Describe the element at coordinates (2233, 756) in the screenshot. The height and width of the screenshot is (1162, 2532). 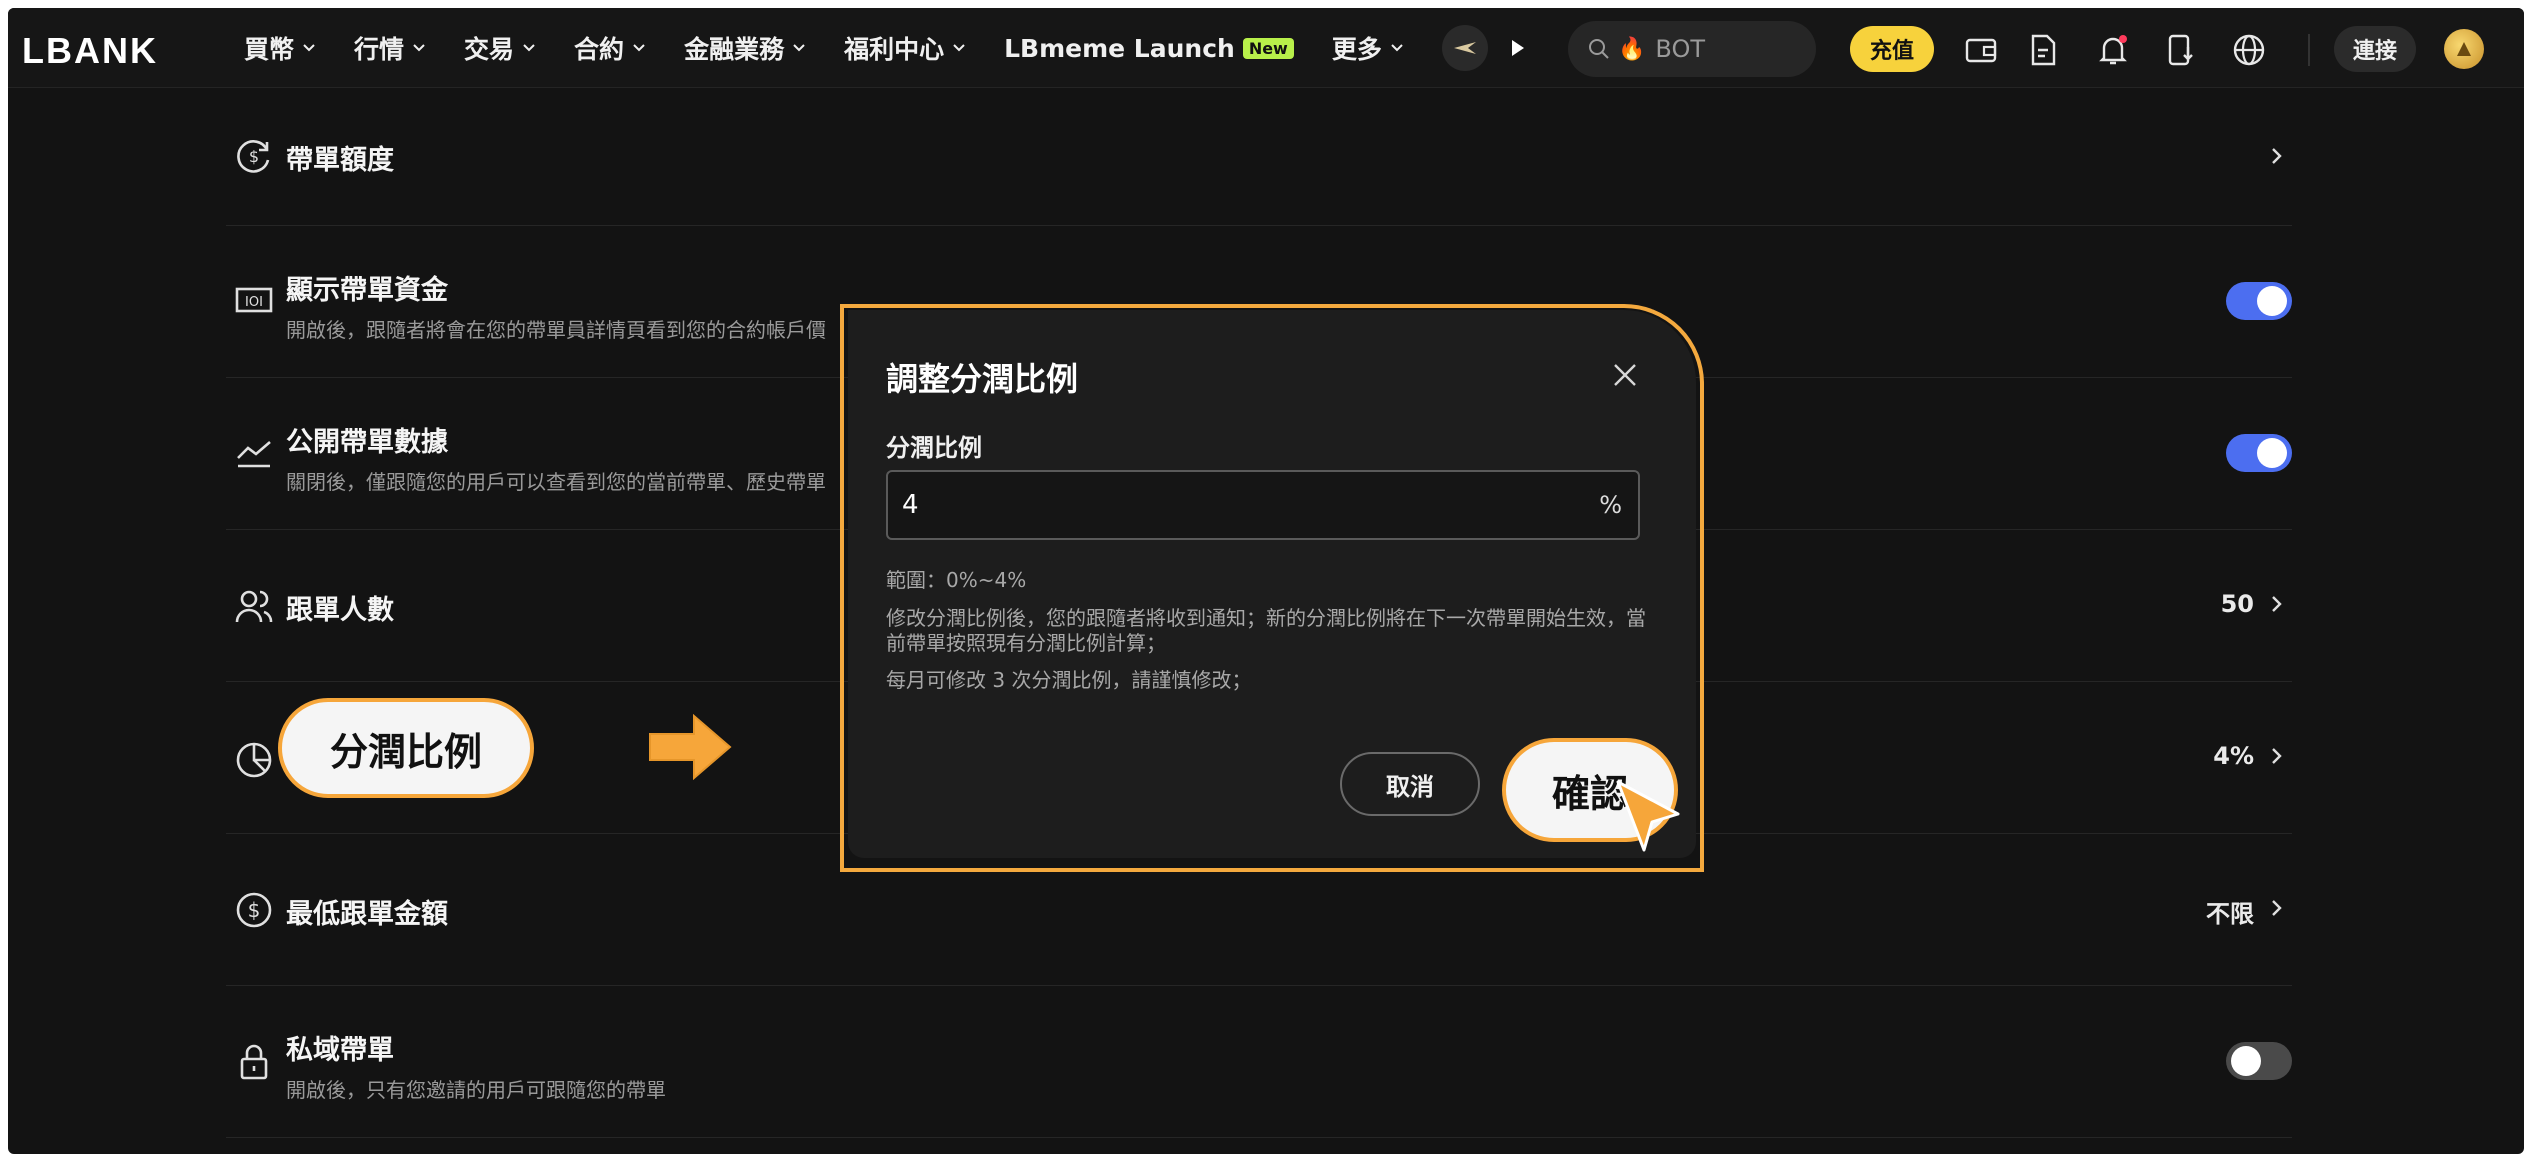
I see `setting-value: 4%` at that location.